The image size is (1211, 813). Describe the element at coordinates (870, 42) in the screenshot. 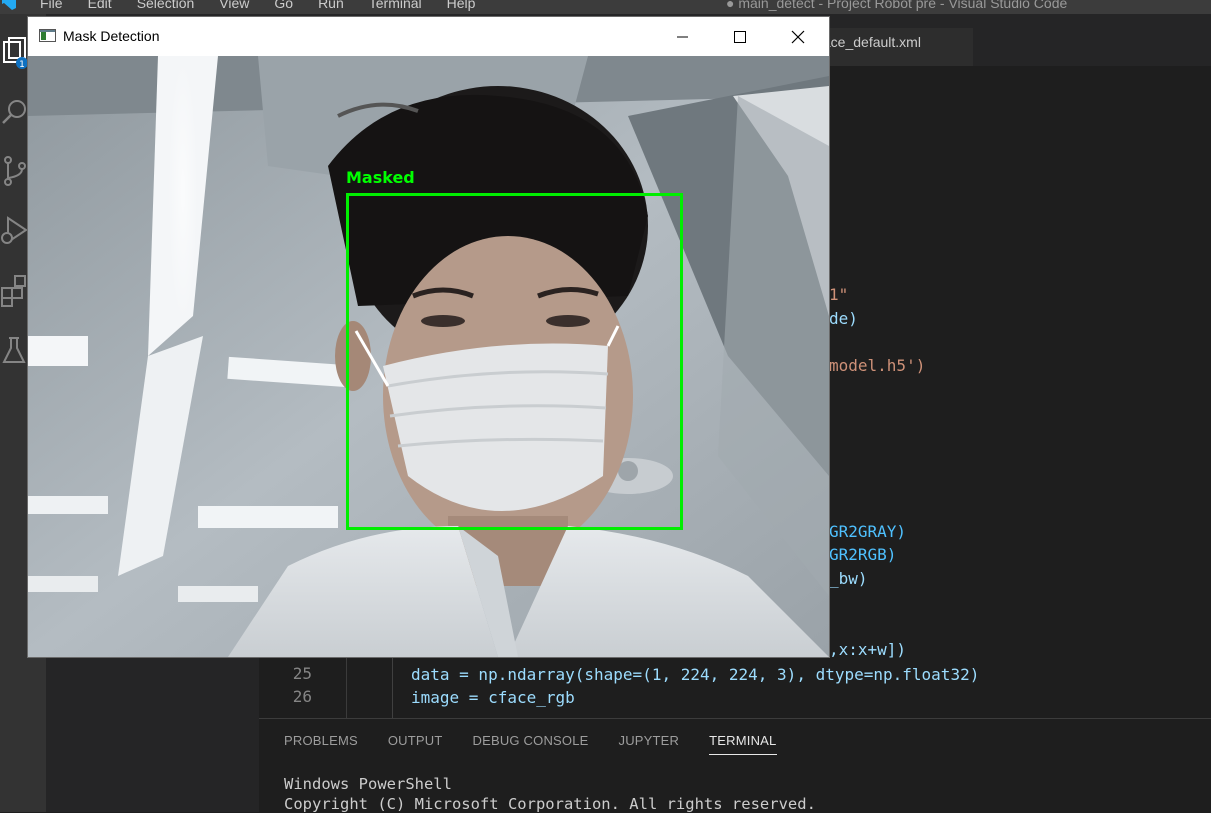

I see `tab-face-default-xml: face_default.xml` at that location.